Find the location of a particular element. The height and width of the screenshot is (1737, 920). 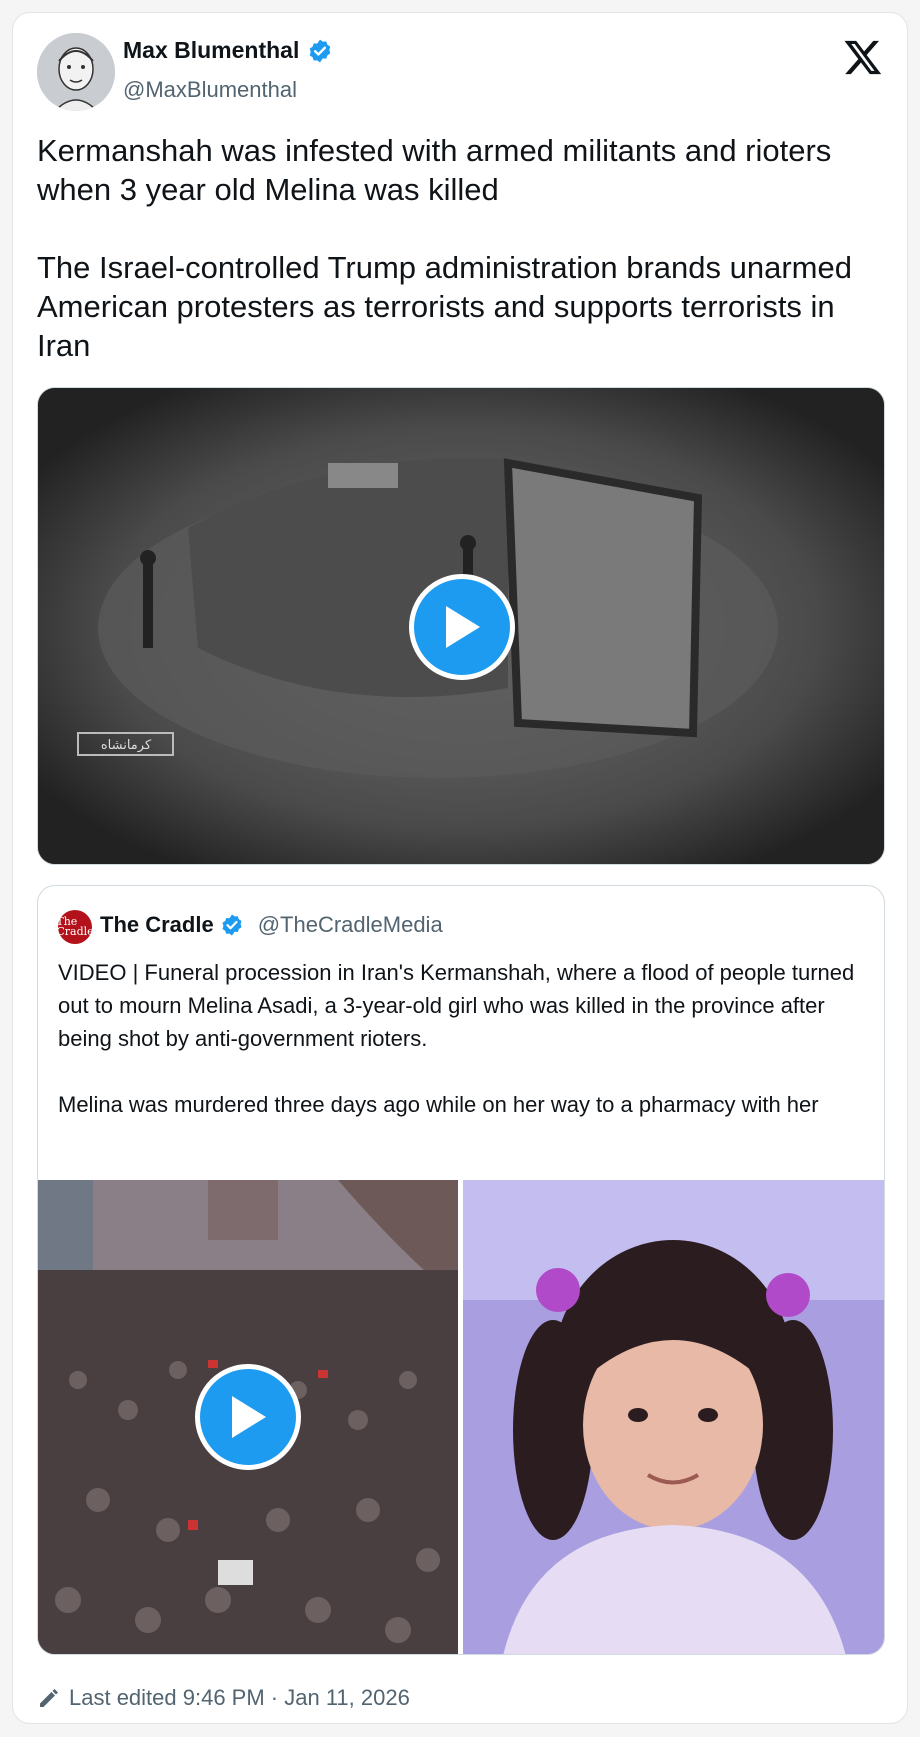

tweet-footer: Last edited 9:46 PM · Jan 11, 2026 is located at coordinates (223, 1698).